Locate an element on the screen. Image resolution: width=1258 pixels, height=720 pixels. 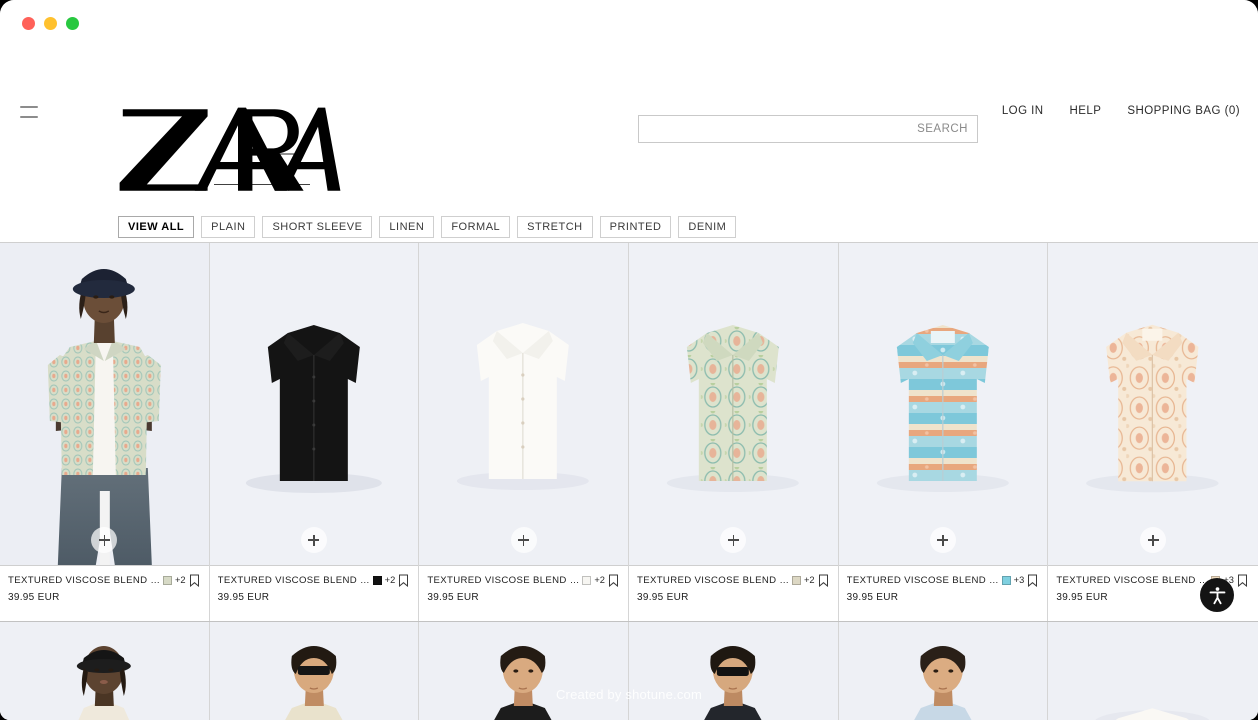
filter-chip-short-sleeve: SHORT SLEEVE is located at coordinates (317, 227).